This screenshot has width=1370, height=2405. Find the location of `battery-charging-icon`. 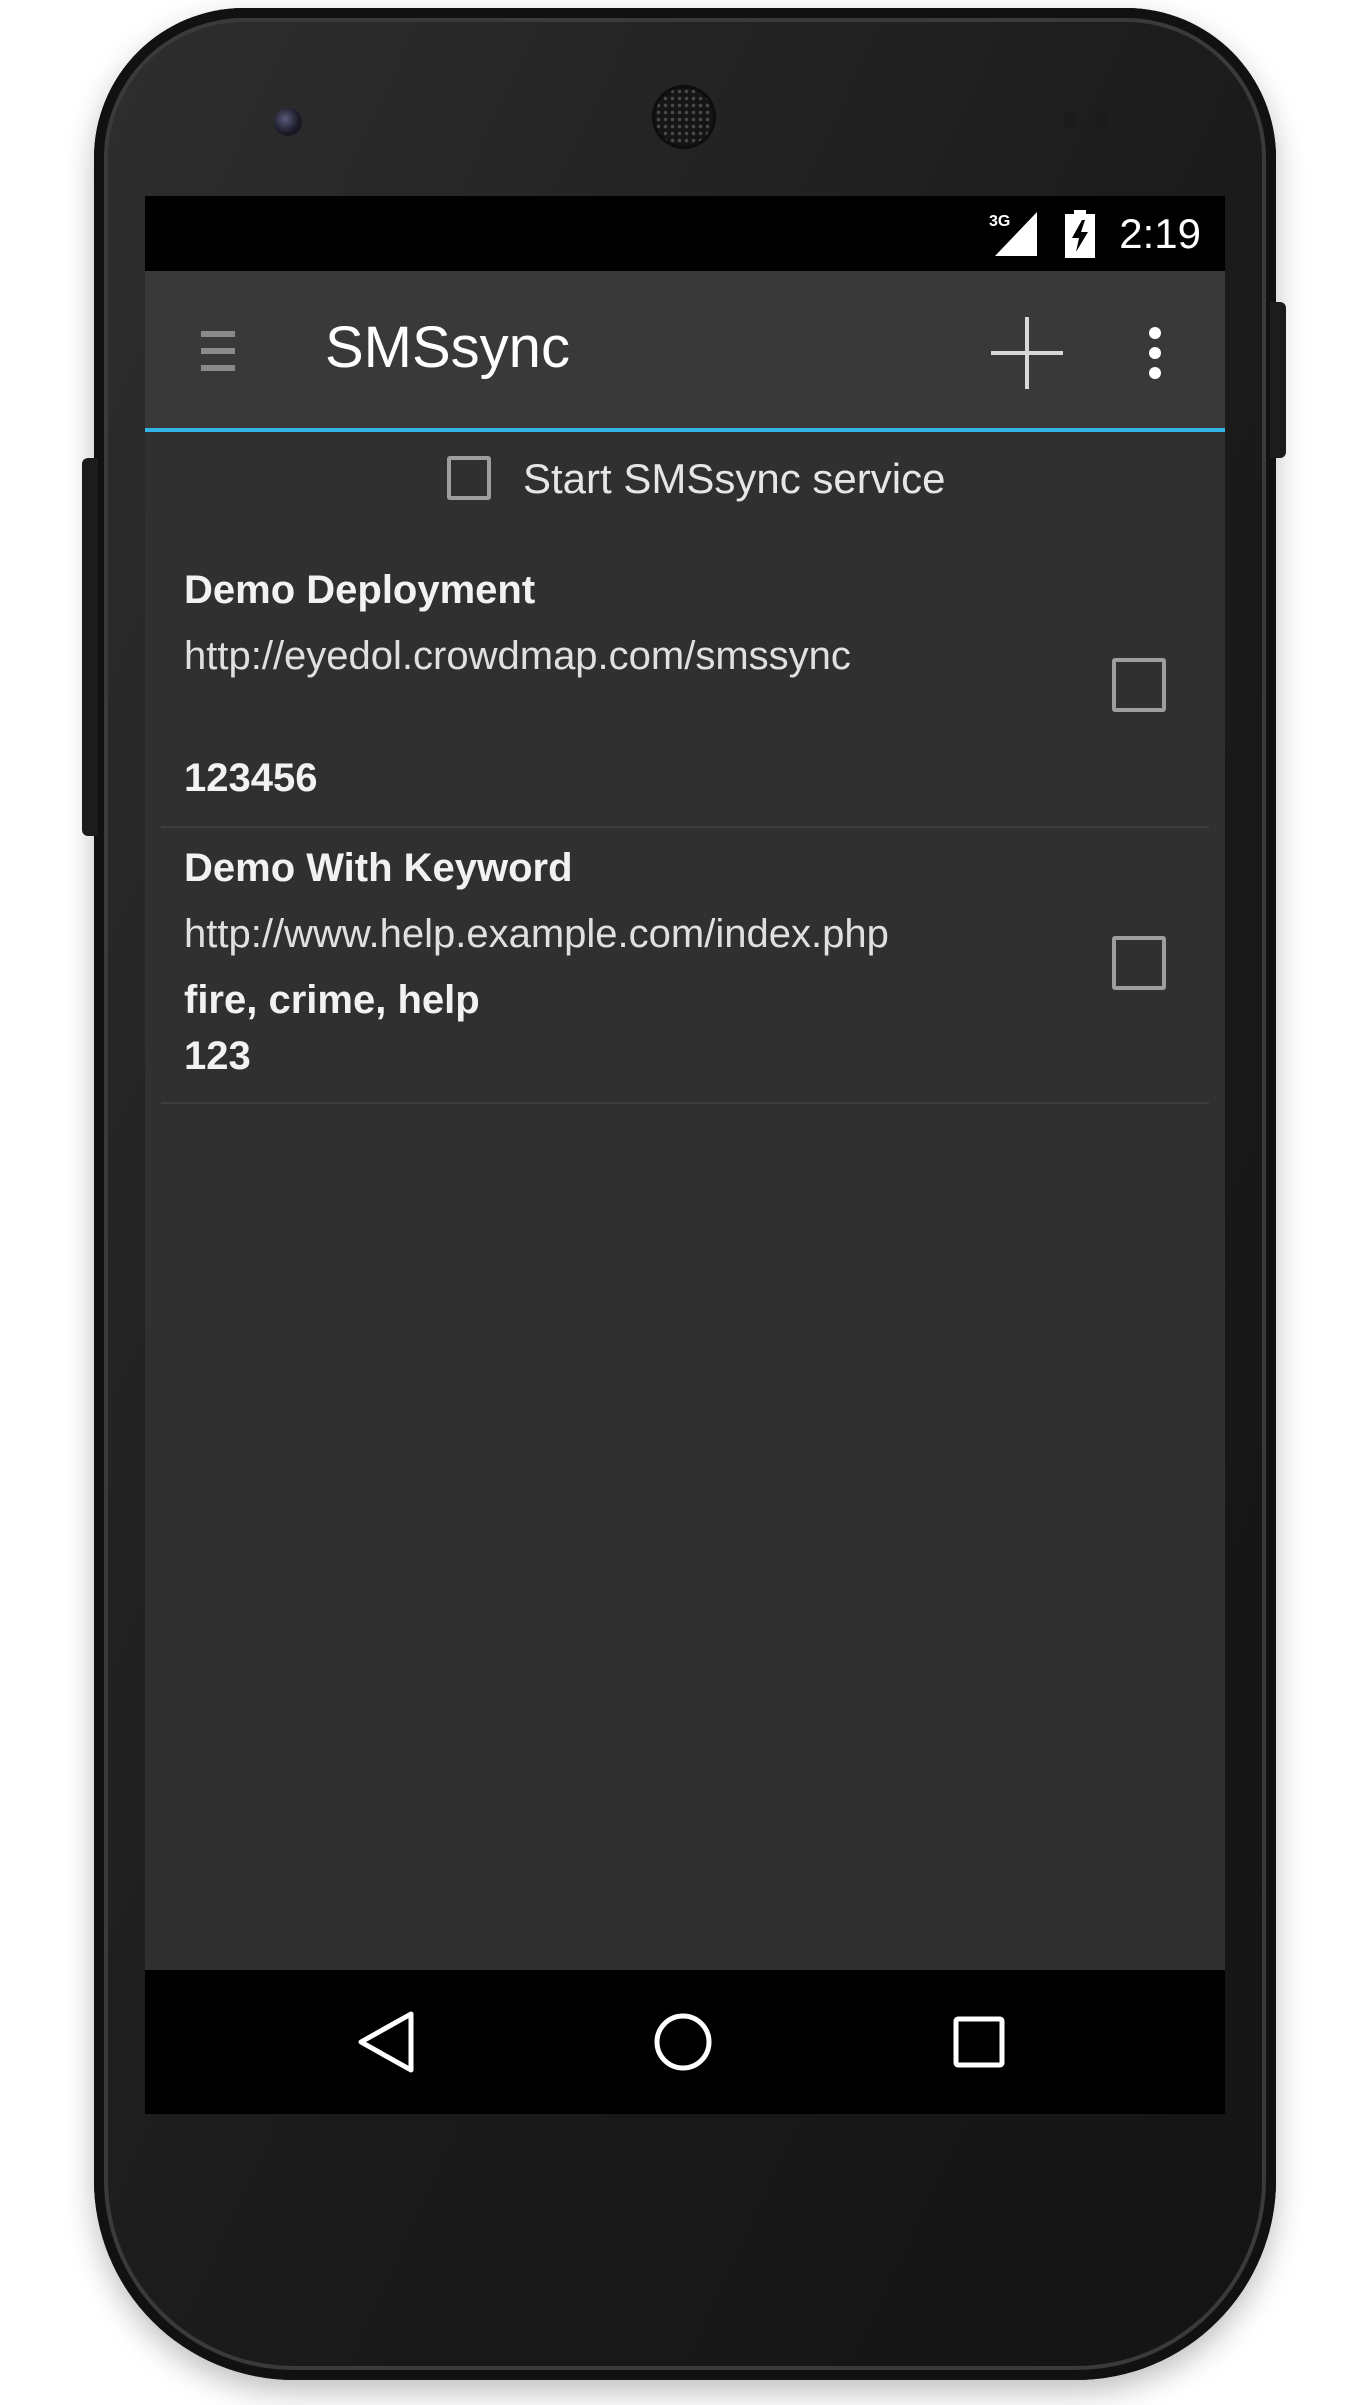

battery-charging-icon is located at coordinates (1080, 234).